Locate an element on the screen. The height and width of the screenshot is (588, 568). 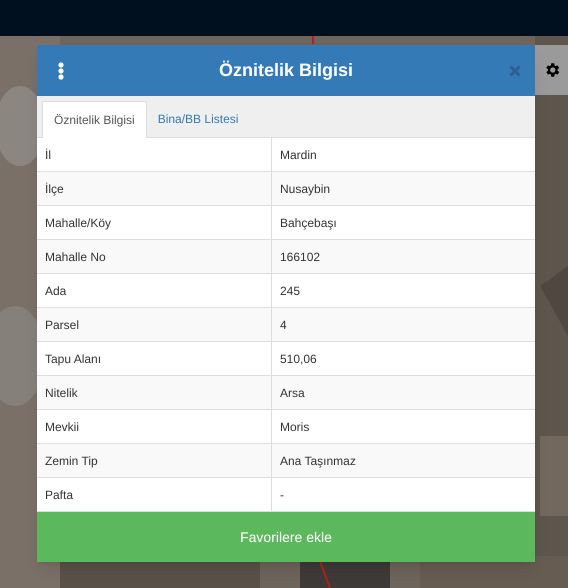
settings-button is located at coordinates (551, 70).